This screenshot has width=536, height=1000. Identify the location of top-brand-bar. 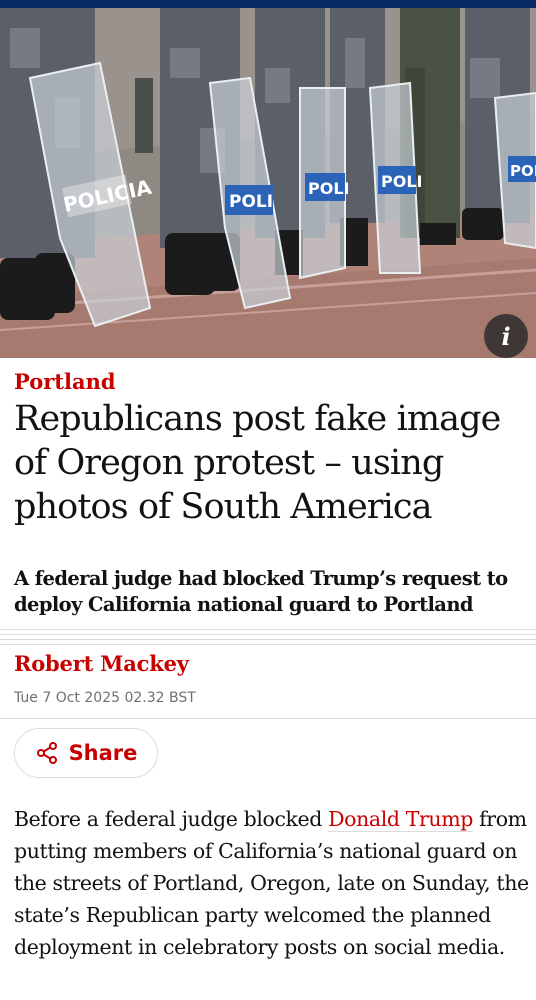
(268, 4).